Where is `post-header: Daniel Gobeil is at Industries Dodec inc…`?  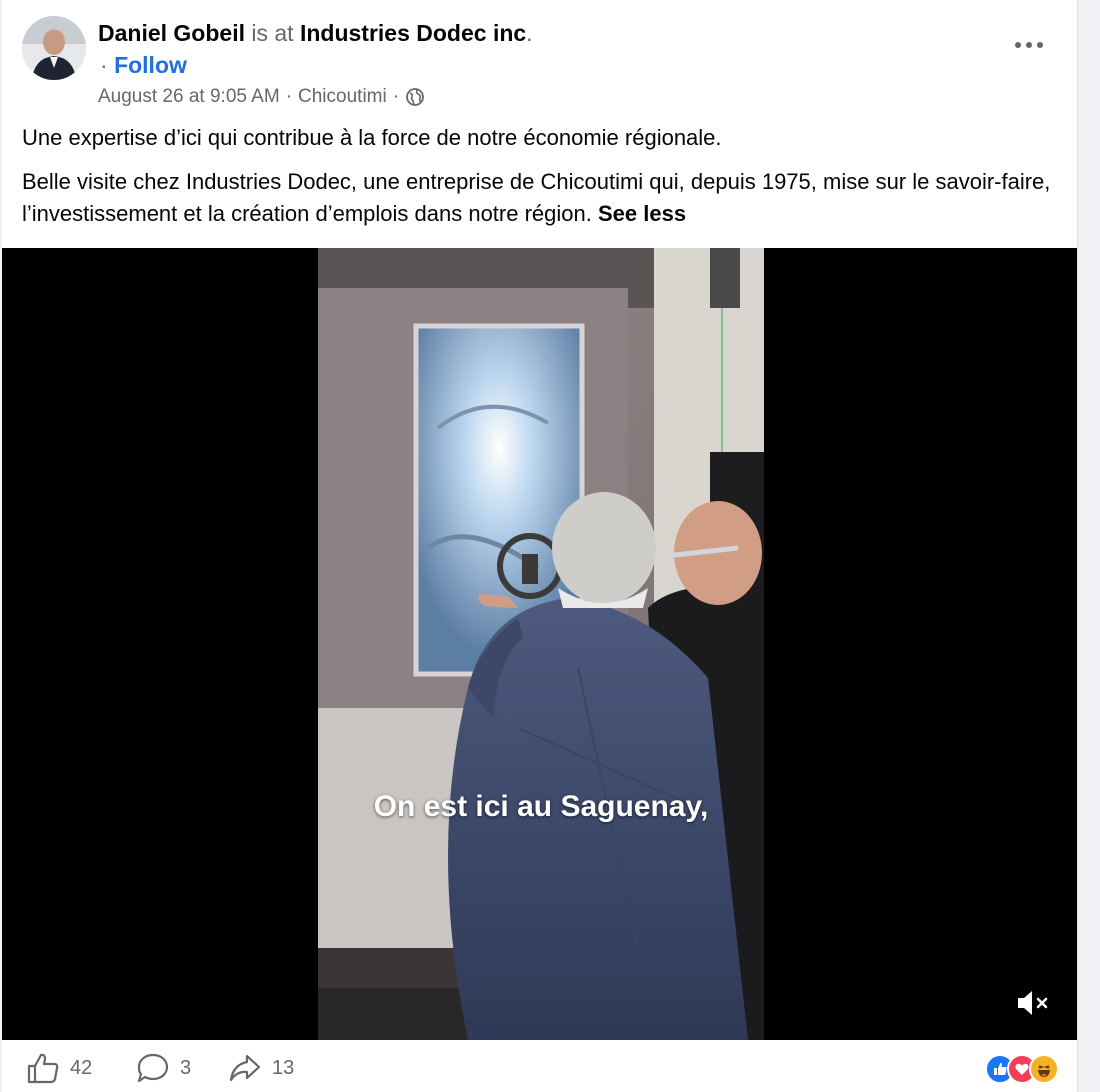 post-header: Daniel Gobeil is at Industries Dodec inc… is located at coordinates (539, 60).